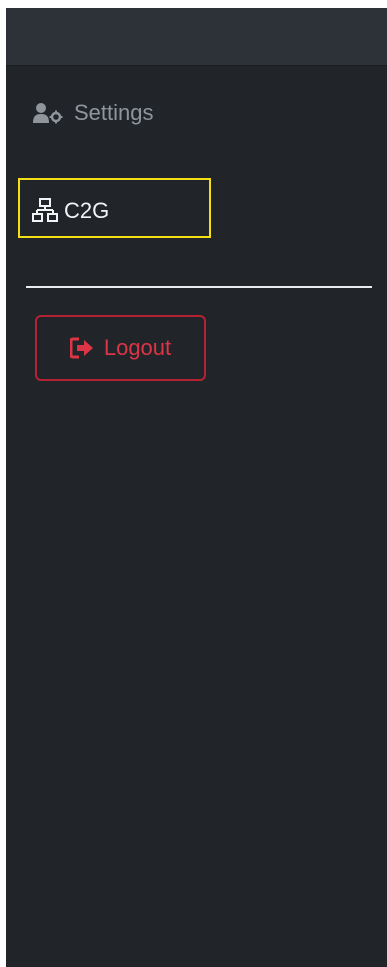  I want to click on sidebar-divider, so click(199, 287).